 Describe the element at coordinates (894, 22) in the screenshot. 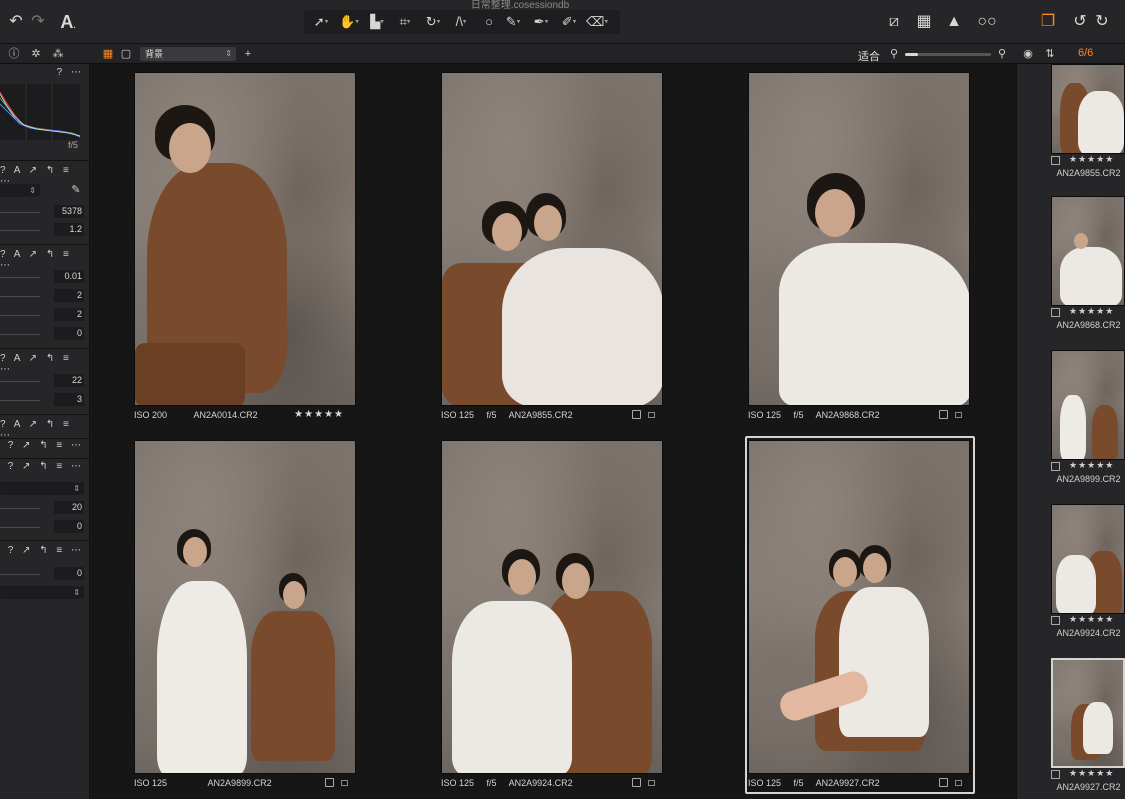

I see `overlay-icon: ⧄` at that location.